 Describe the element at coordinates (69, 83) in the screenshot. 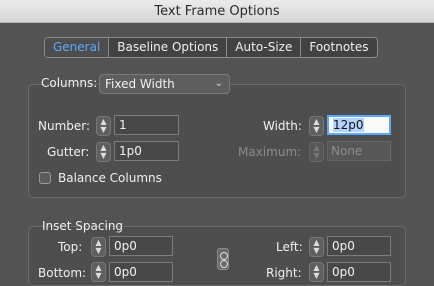

I see `columns-label: Columns:` at that location.